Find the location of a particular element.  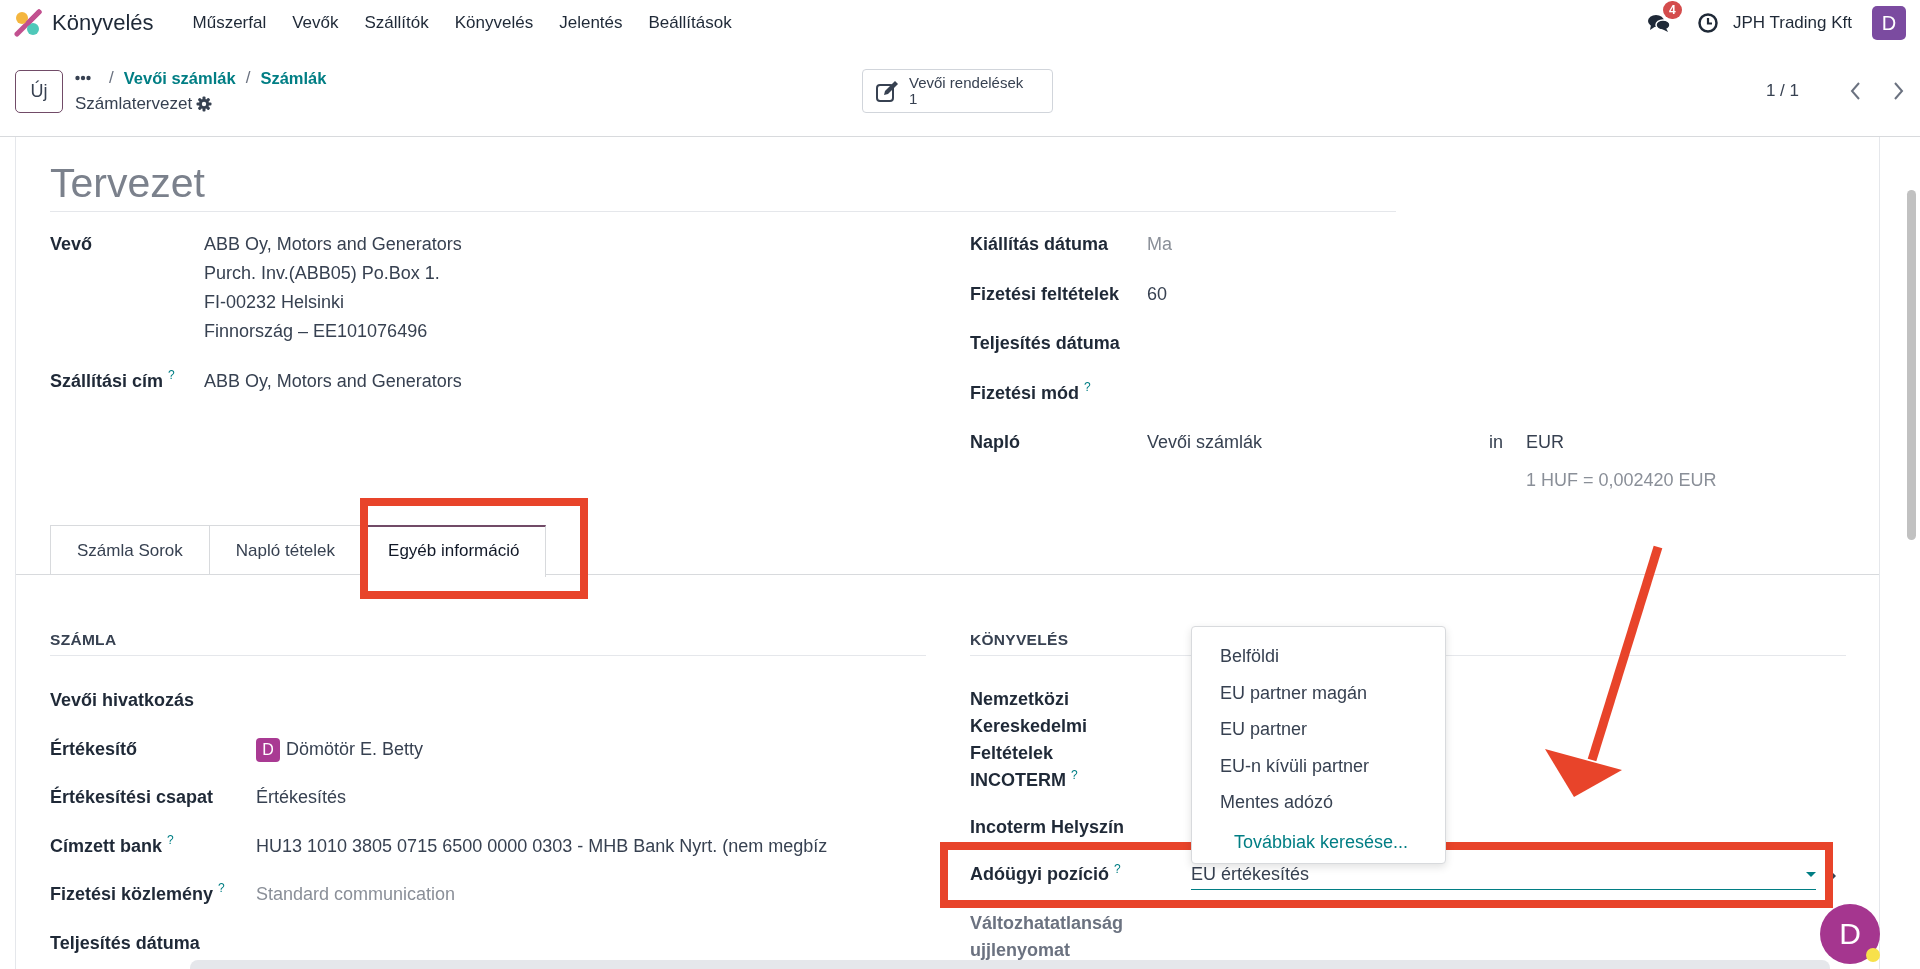

scrollbar-thumb is located at coordinates (1911, 365).